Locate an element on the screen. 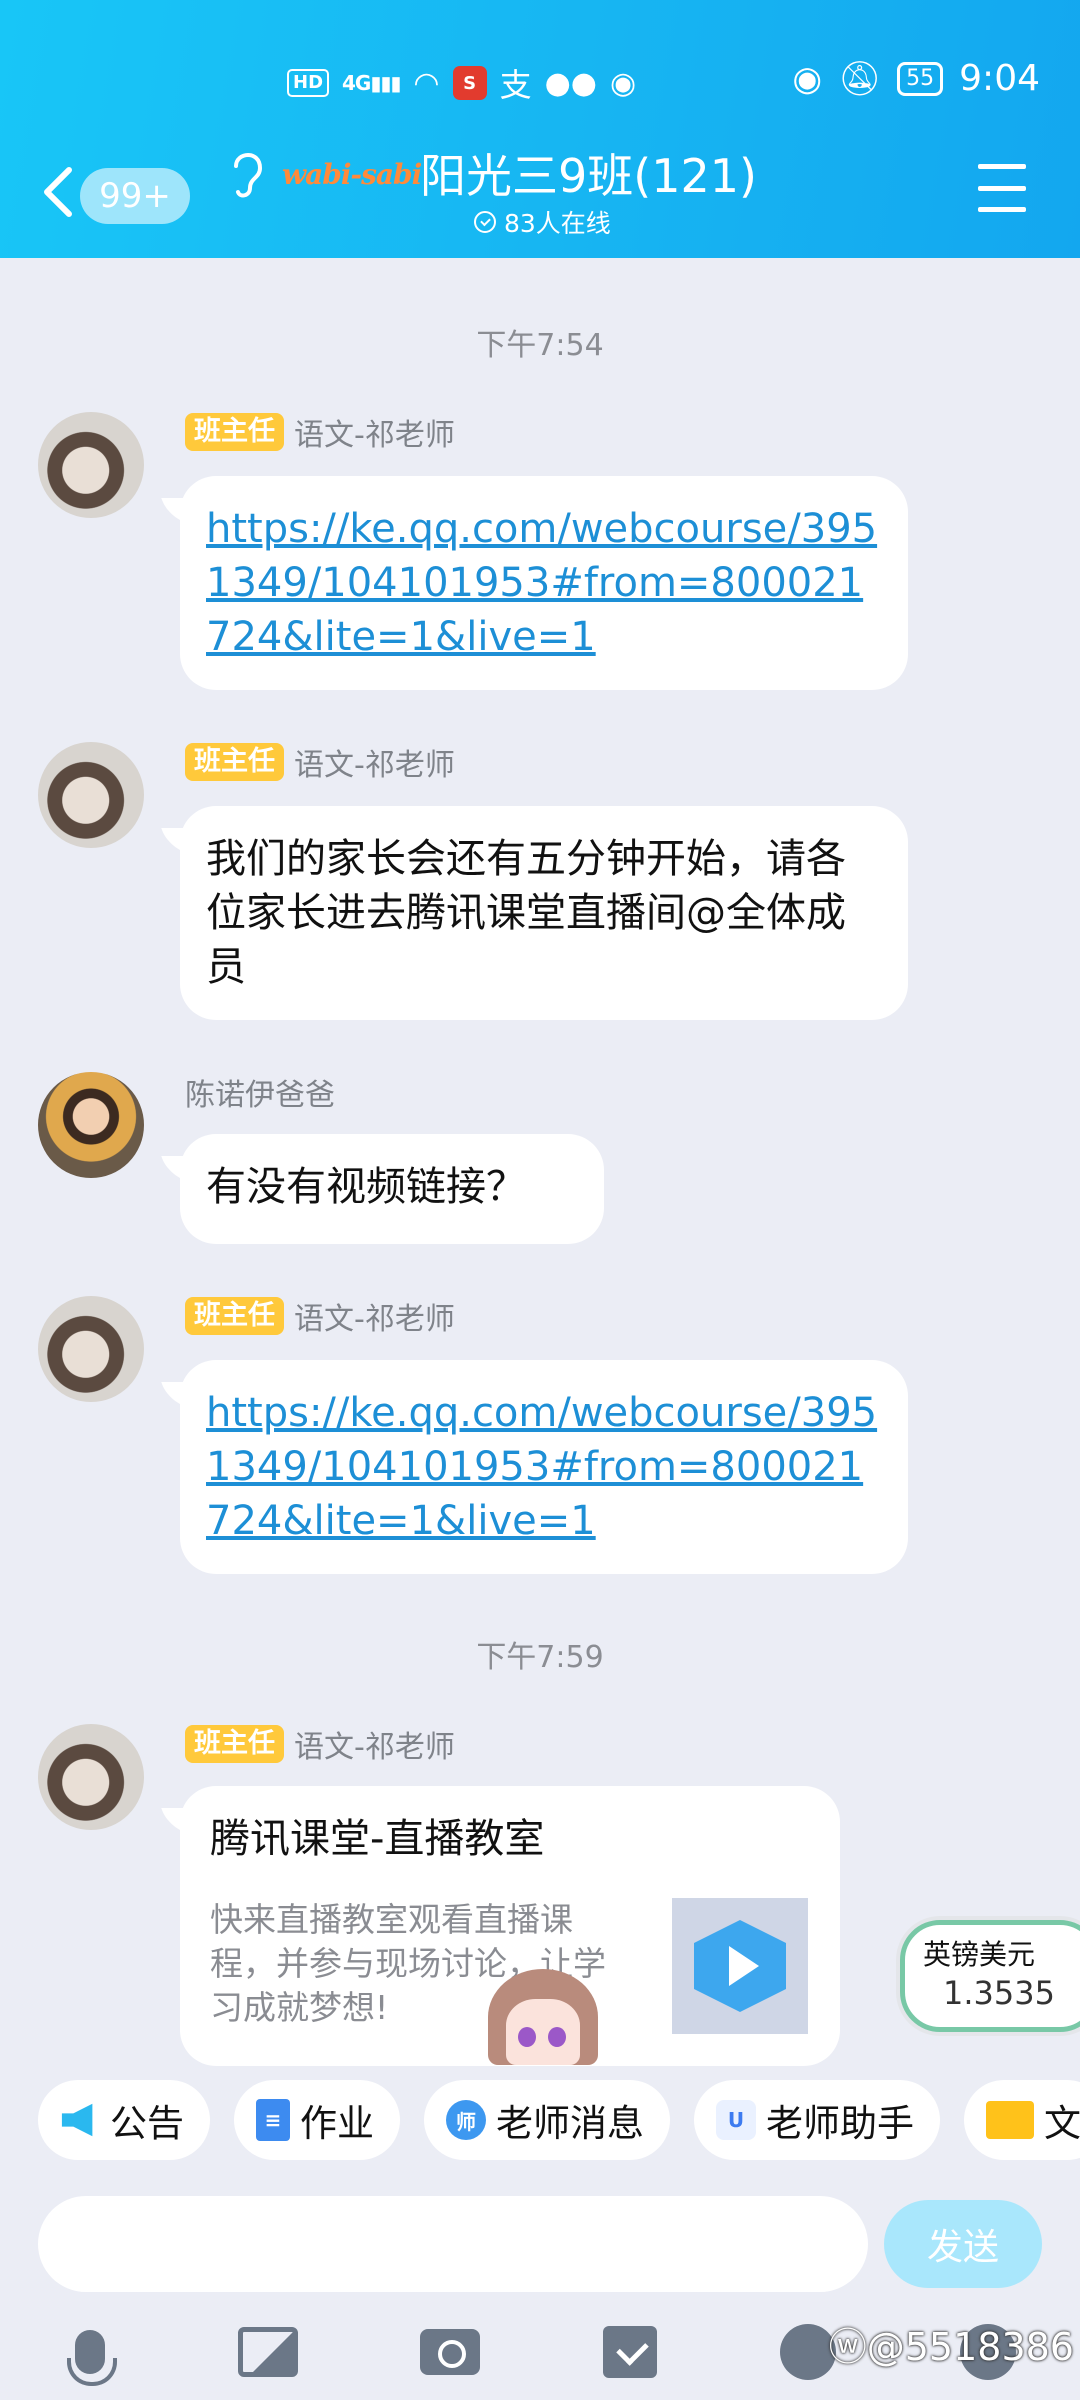 The width and height of the screenshot is (1080, 2400). menu-button is located at coordinates (1002, 188).